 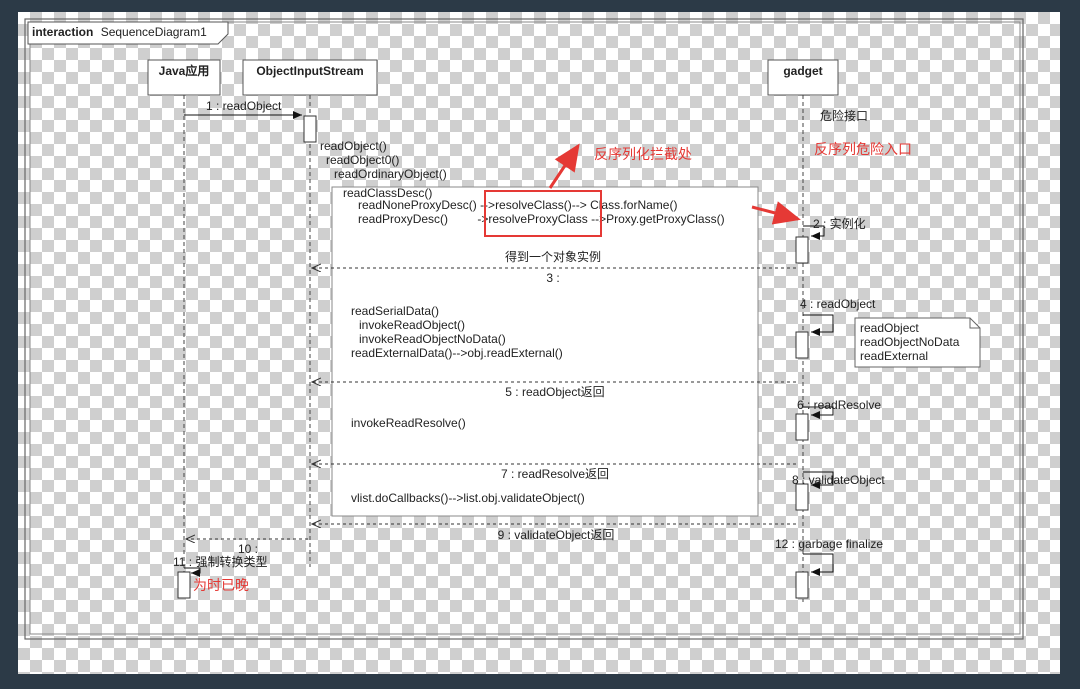 What do you see at coordinates (457, 353) in the screenshot?
I see `trace-read-external-data: readExternalData()-->obj.readExternal()` at bounding box center [457, 353].